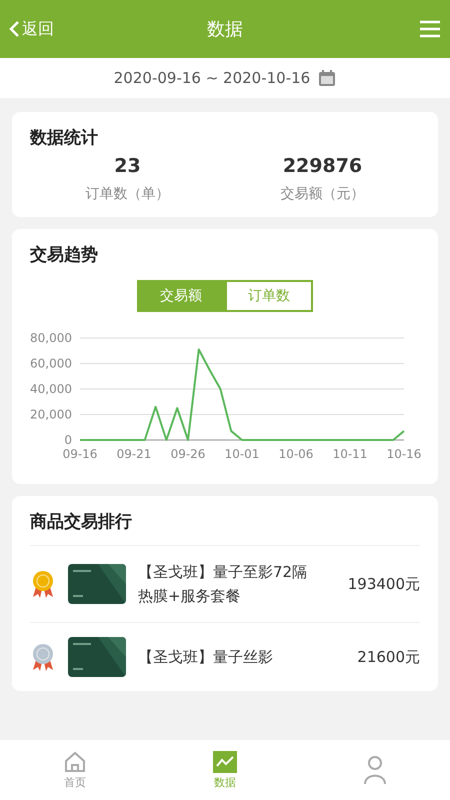 Image resolution: width=450 pixels, height=800 pixels. I want to click on y-tick-label: 60,000, so click(51, 363).